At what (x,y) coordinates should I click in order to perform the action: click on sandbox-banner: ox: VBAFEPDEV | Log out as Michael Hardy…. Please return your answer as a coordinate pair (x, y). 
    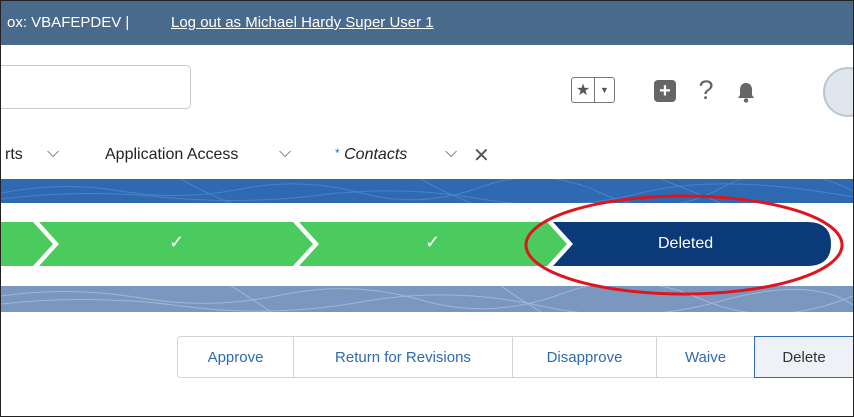
    Looking at the image, I should click on (427, 23).